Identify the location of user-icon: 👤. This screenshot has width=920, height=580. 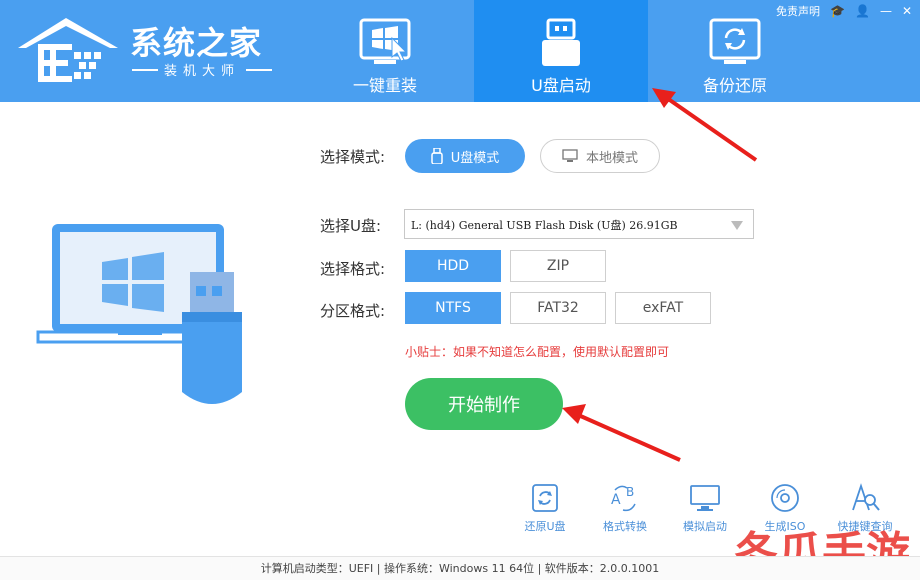
(862, 11).